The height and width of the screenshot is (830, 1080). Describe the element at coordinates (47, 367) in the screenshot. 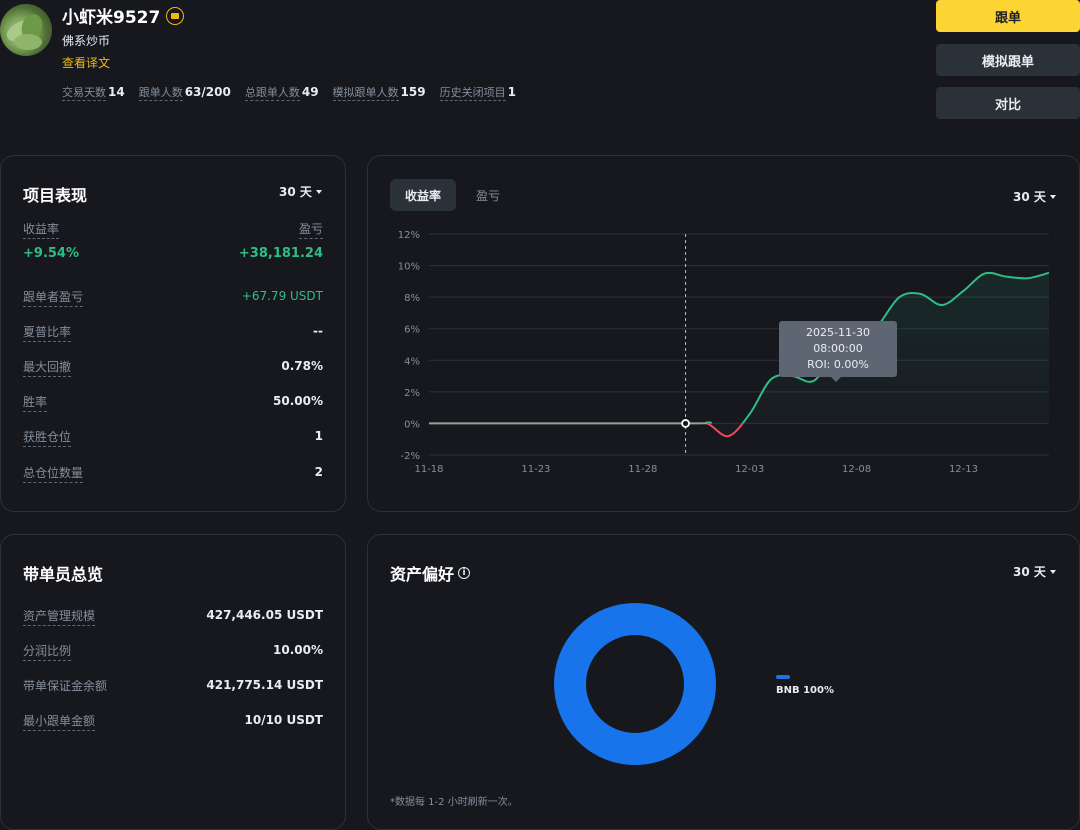

I see `max-drawdown-label: 最大回撤` at that location.